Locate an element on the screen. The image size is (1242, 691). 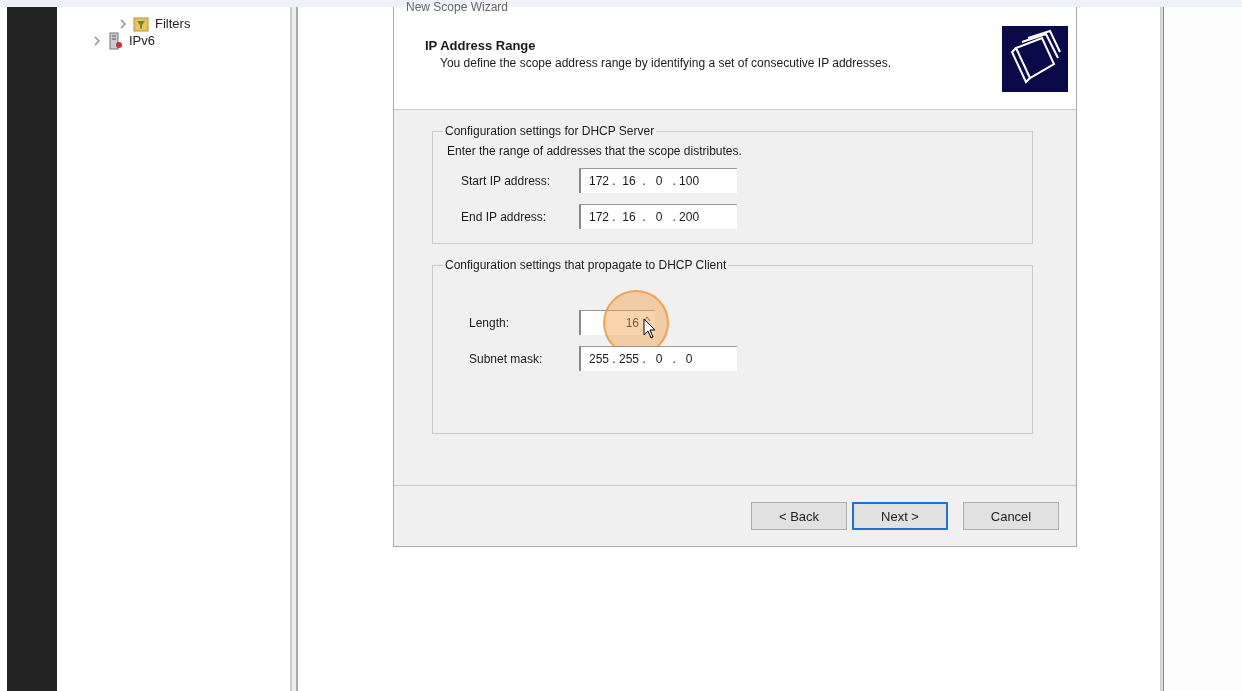
field-label: Subnet mask: is located at coordinates (506, 358).